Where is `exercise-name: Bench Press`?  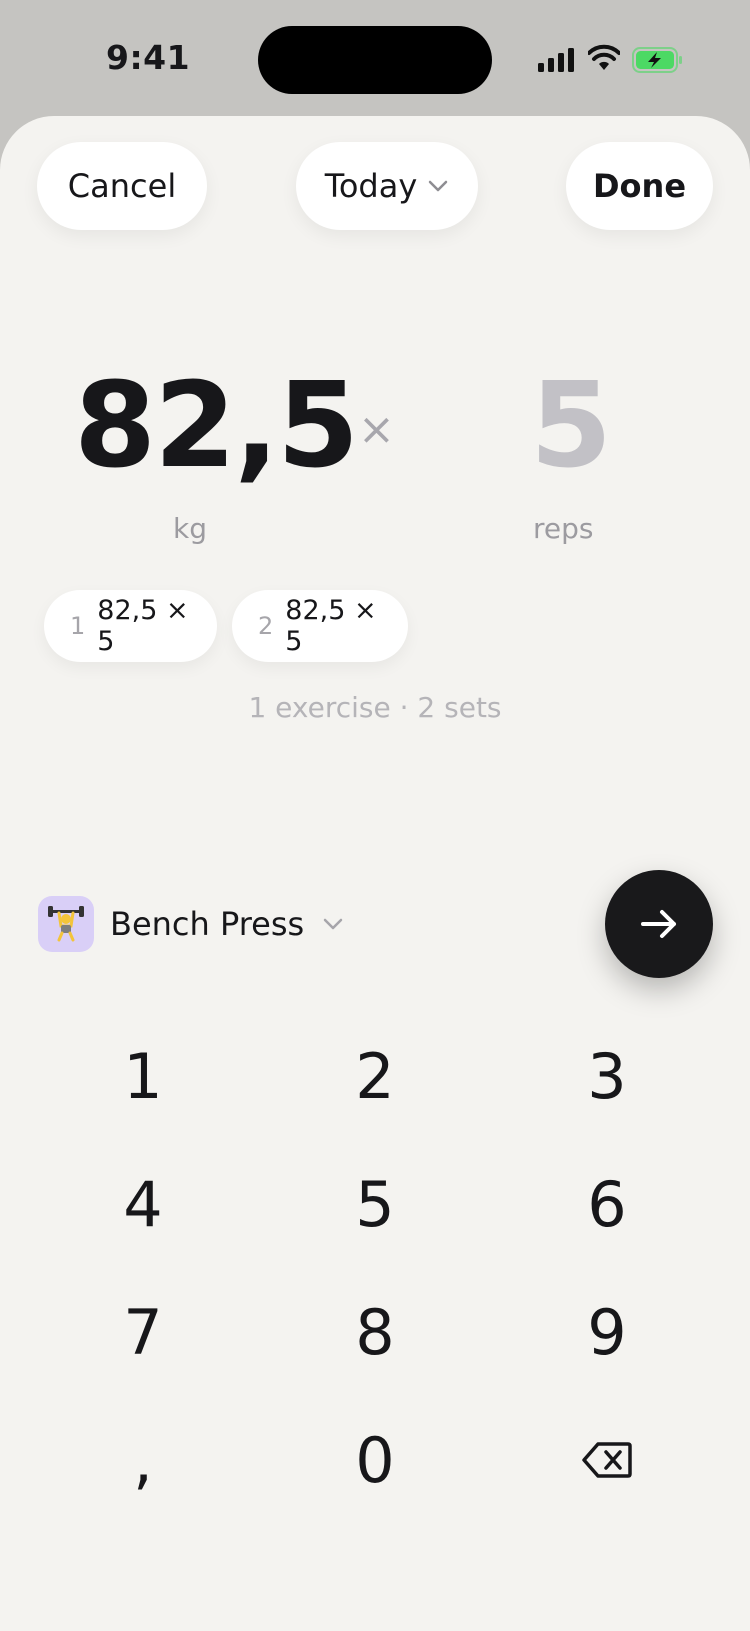 exercise-name: Bench Press is located at coordinates (207, 924).